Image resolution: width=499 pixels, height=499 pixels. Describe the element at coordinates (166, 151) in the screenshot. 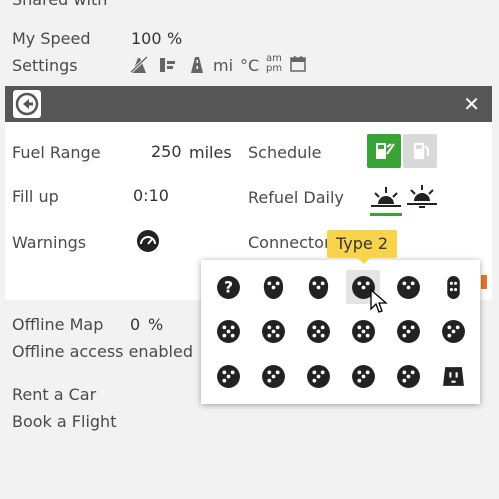

I see `fuel-range-value: 250` at that location.